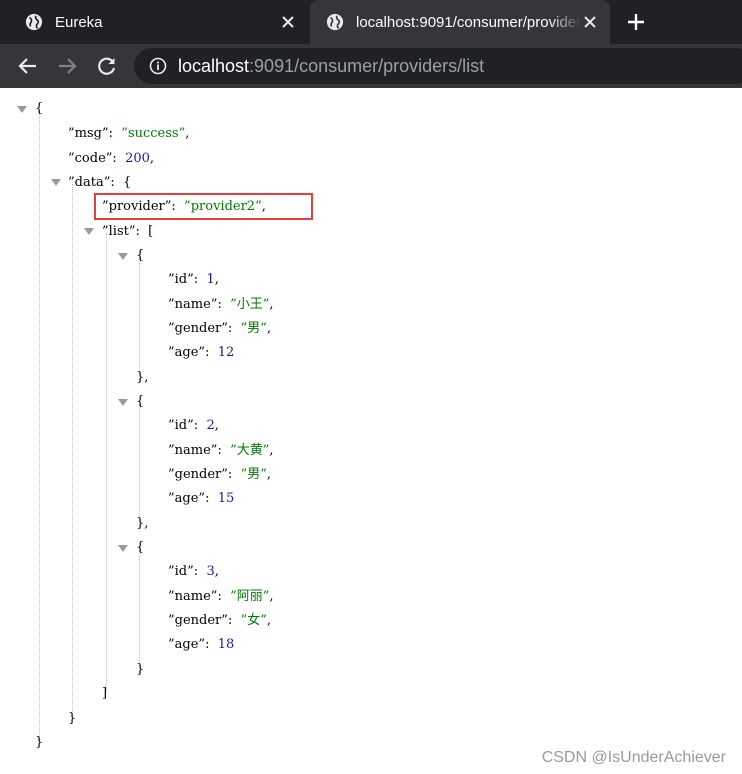 The image size is (742, 774). Describe the element at coordinates (633, 757) in the screenshot. I see `watermark: CSDN @IsUnderAchiever` at that location.